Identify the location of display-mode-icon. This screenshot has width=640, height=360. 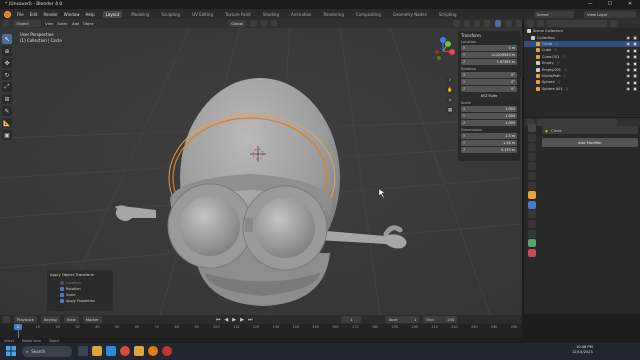
(540, 23).